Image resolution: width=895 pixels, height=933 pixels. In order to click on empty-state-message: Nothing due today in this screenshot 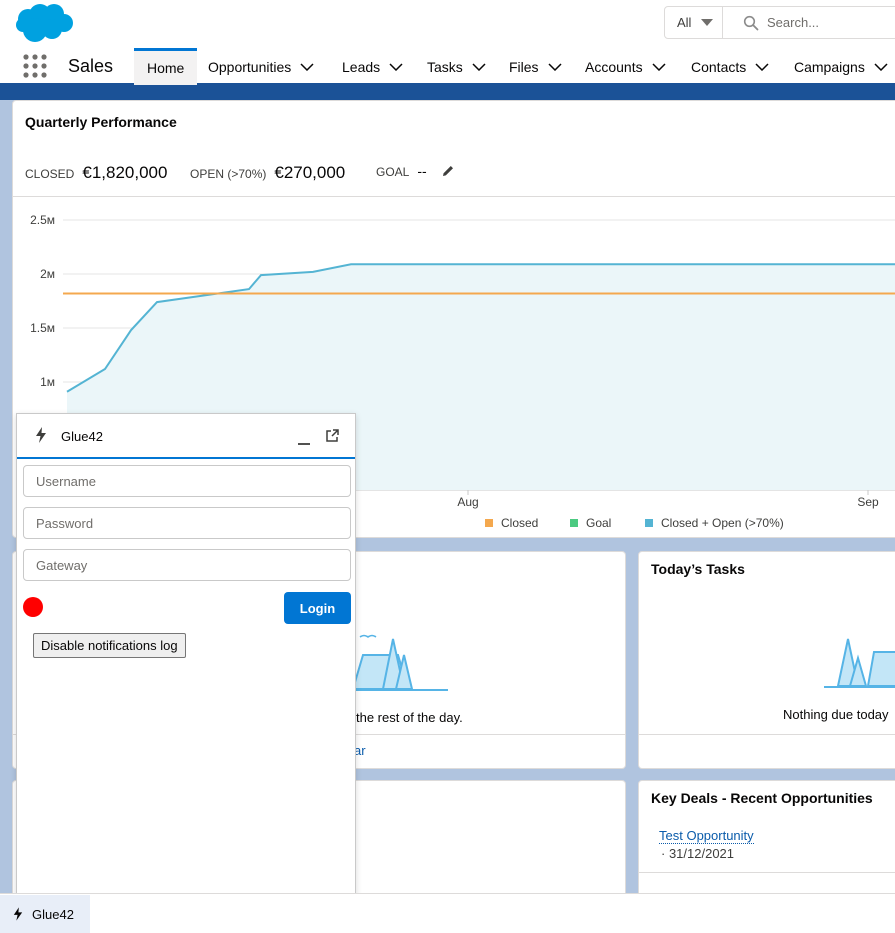, I will do `click(836, 714)`.